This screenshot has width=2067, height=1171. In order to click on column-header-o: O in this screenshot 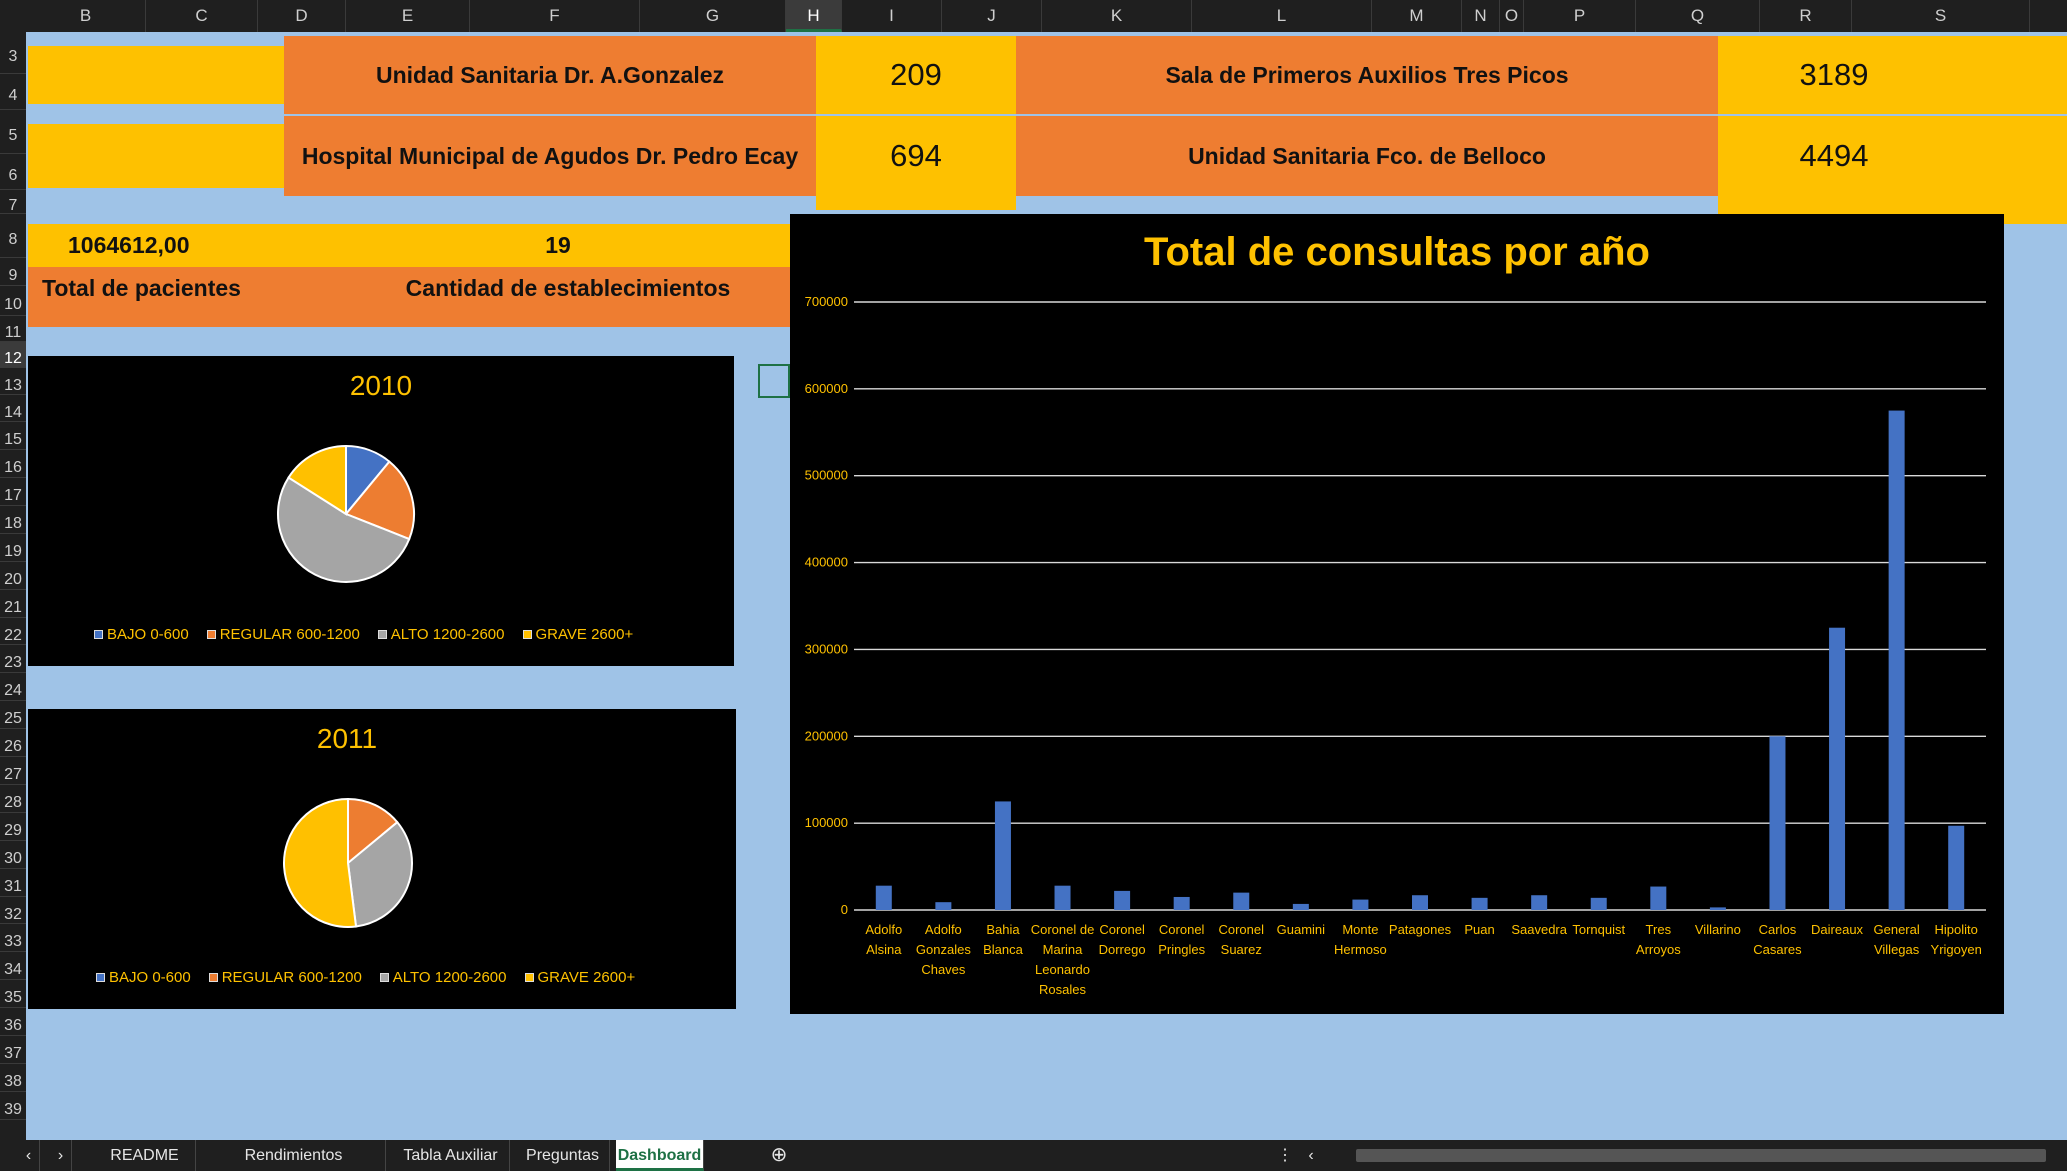, I will do `click(1512, 16)`.